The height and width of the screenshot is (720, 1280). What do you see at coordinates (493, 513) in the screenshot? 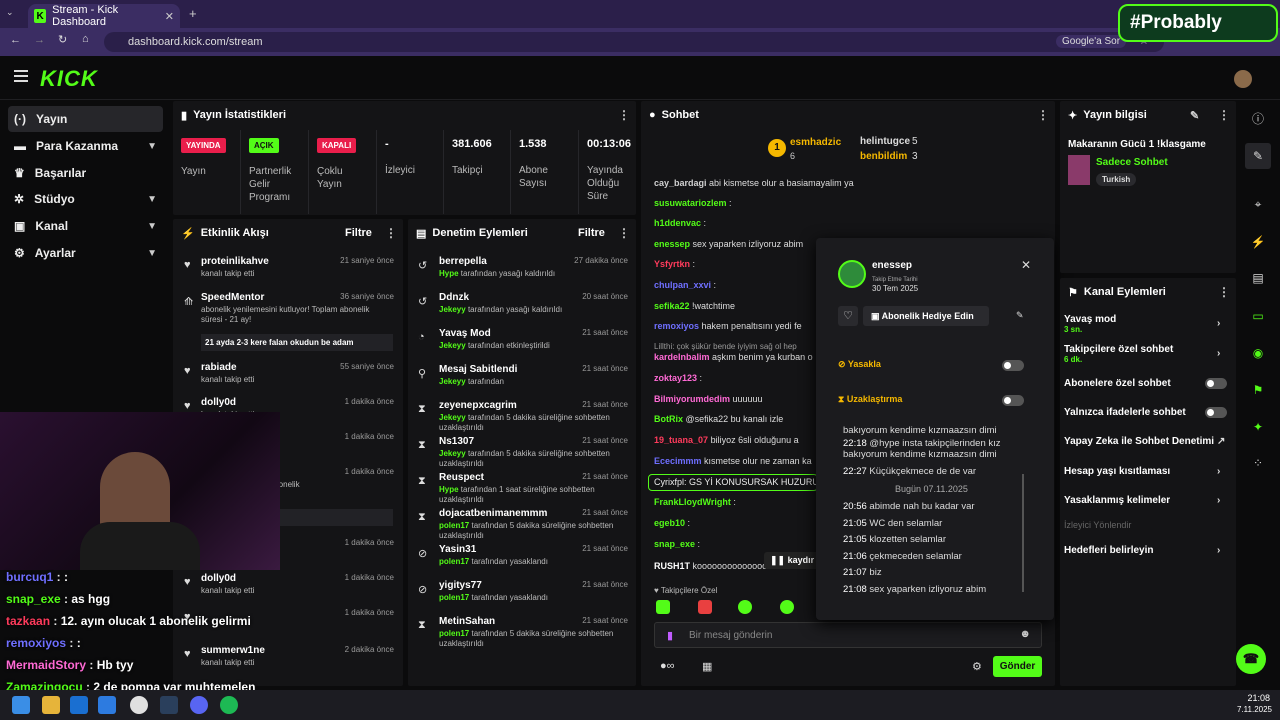
I see `moderation-target: dojacatbenimanemmm` at bounding box center [493, 513].